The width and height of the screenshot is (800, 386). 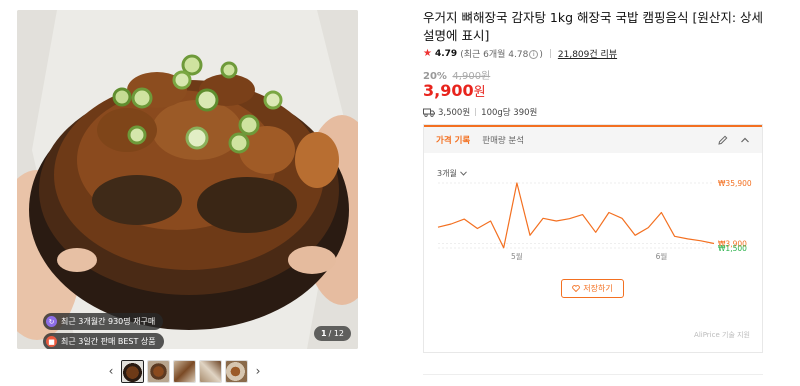 I want to click on star-icon: ★, so click(x=427, y=53).